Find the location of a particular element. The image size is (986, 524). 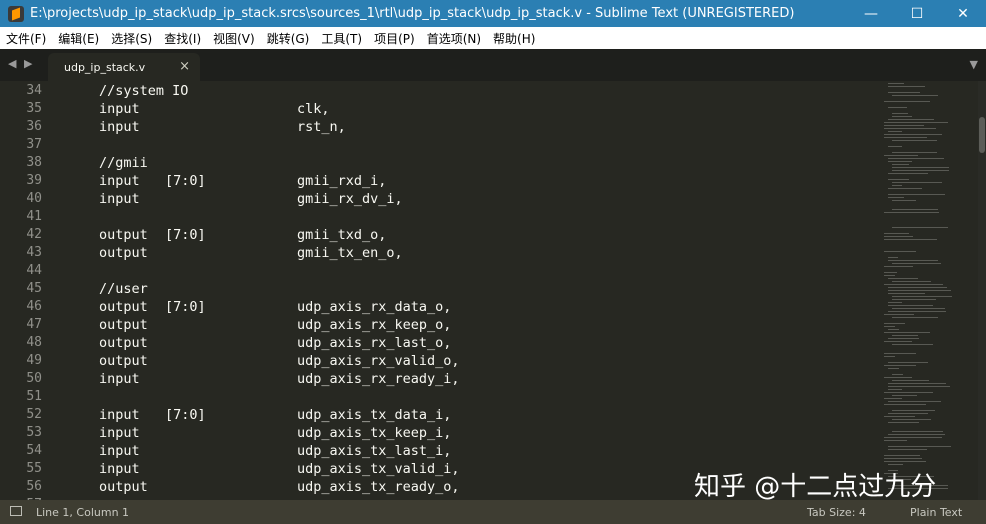

code-identifier: gmii_tx_en_o, is located at coordinates (350, 253).